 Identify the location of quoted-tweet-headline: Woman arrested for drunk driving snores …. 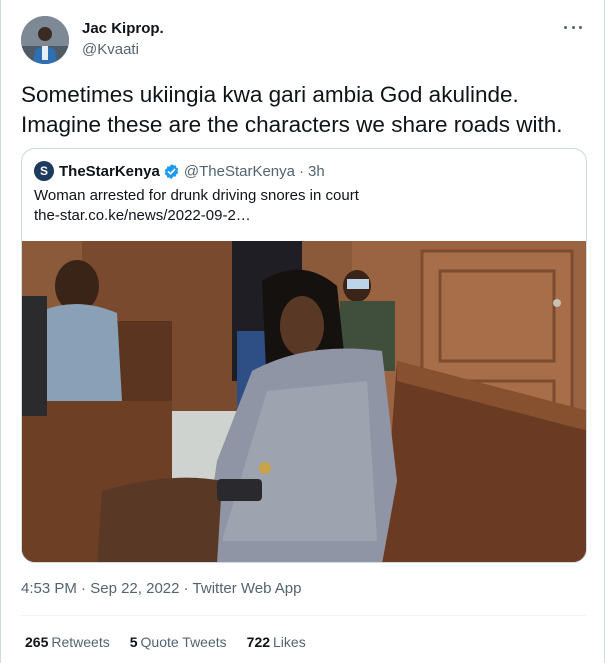
(196, 195).